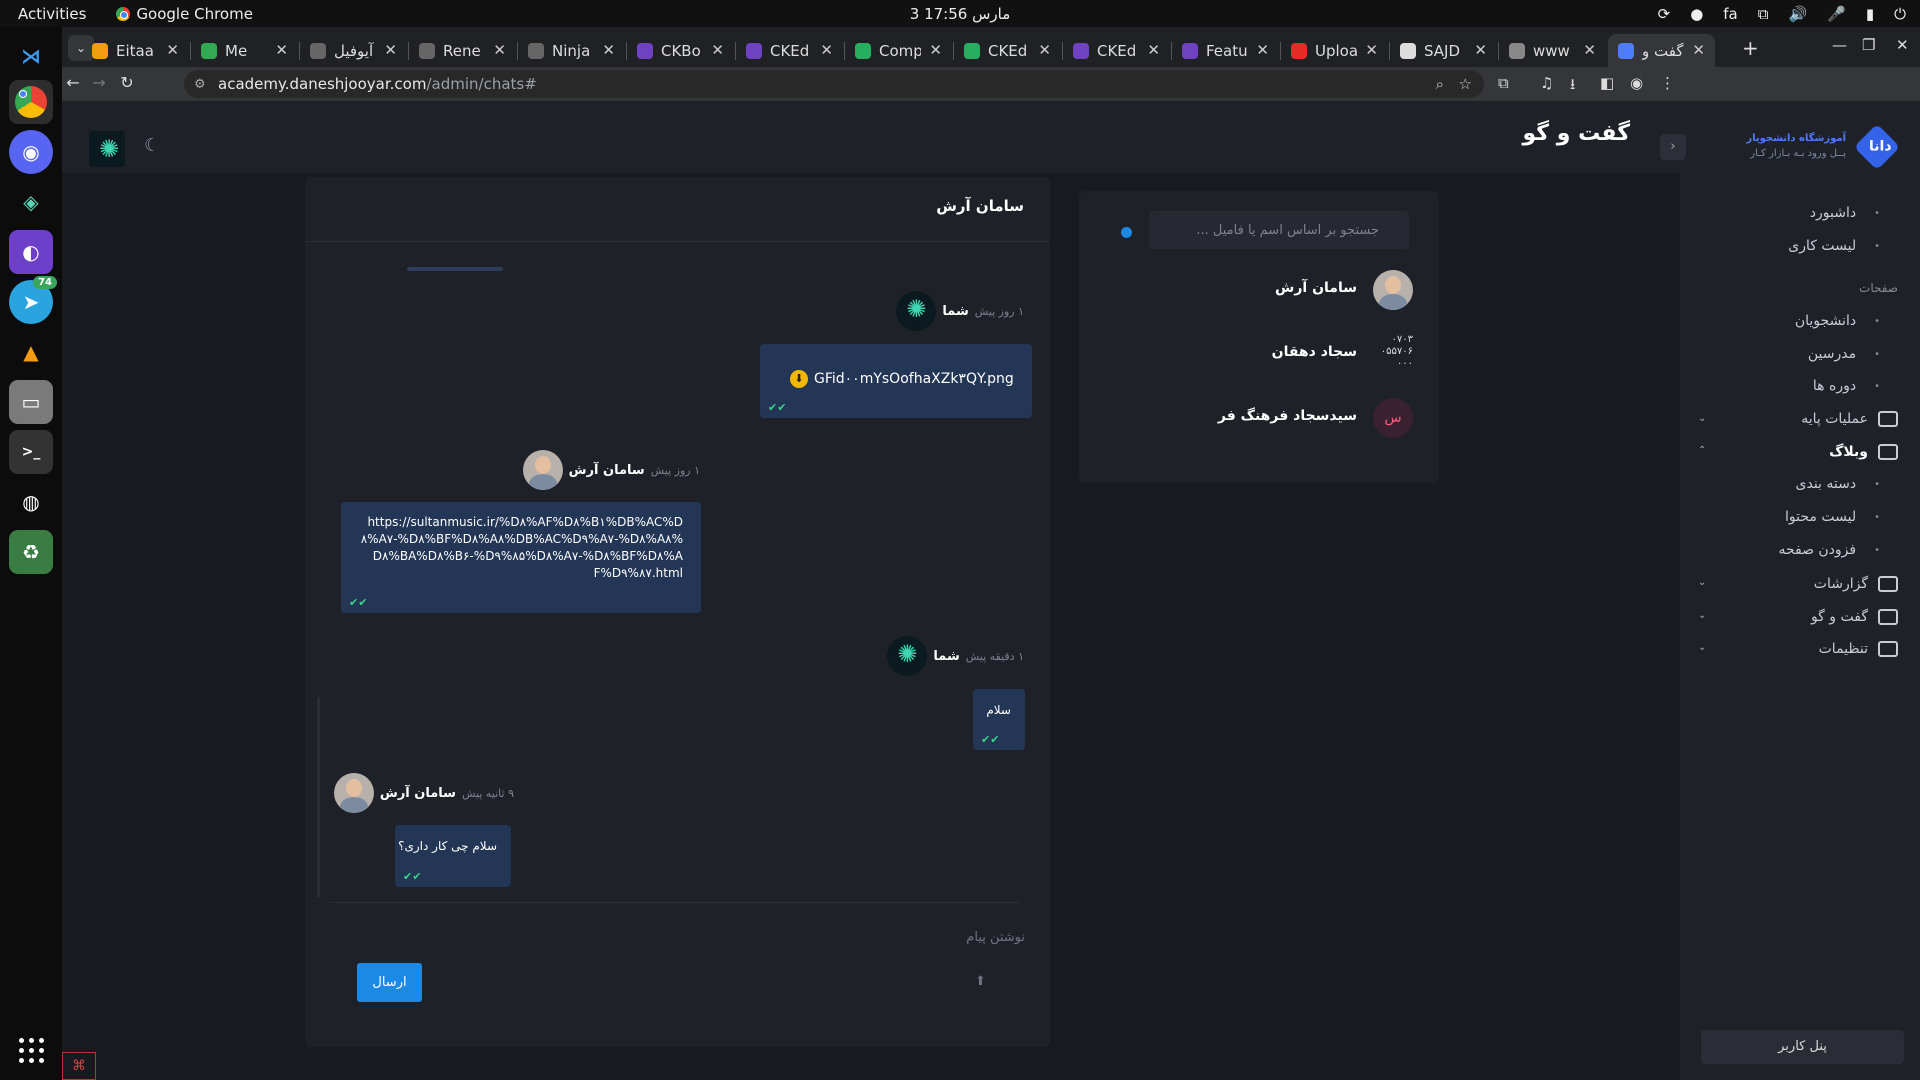 The width and height of the screenshot is (1920, 1080). I want to click on activities-button: Activities, so click(52, 14).